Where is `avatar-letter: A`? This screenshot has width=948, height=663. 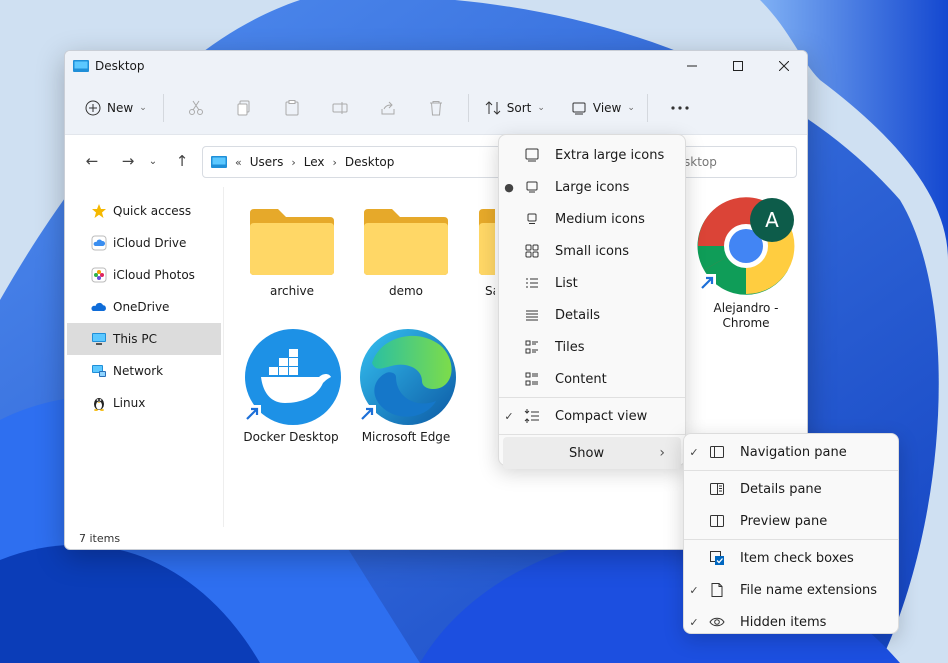 avatar-letter: A is located at coordinates (772, 220).